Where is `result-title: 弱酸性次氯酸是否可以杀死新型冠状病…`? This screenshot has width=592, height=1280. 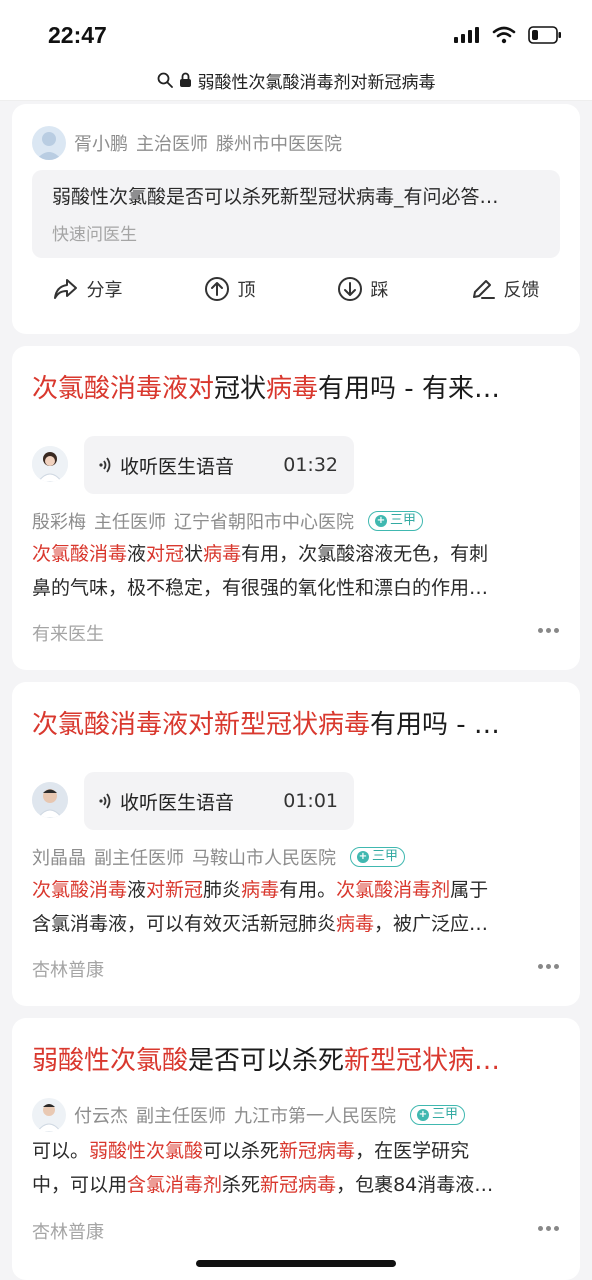 result-title: 弱酸性次氯酸是否可以杀死新型冠状病… is located at coordinates (296, 1058).